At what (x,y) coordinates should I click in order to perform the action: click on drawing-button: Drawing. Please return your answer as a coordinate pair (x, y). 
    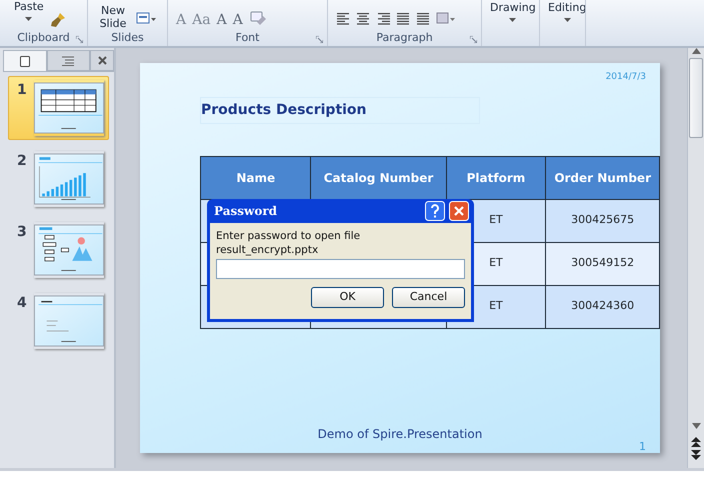
    Looking at the image, I should click on (513, 11).